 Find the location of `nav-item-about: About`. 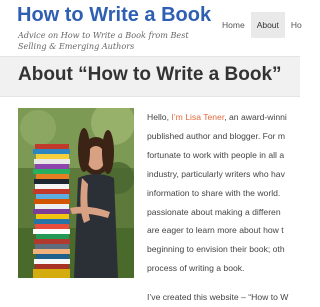

nav-item-about: About is located at coordinates (267, 25).